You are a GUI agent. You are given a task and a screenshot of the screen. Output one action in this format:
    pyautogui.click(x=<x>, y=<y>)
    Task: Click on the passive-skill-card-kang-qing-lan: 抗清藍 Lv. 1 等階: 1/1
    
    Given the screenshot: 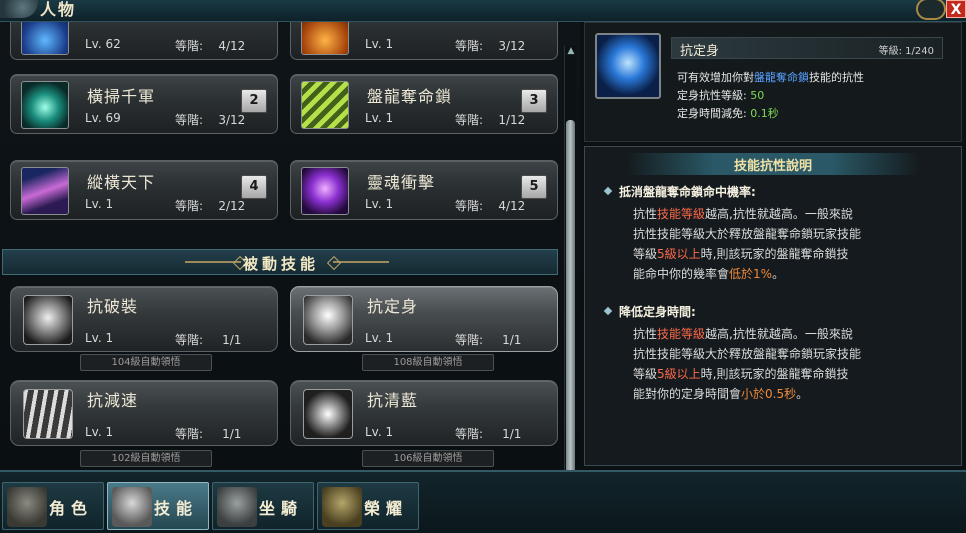 What is the action you would take?
    pyautogui.click(x=424, y=413)
    